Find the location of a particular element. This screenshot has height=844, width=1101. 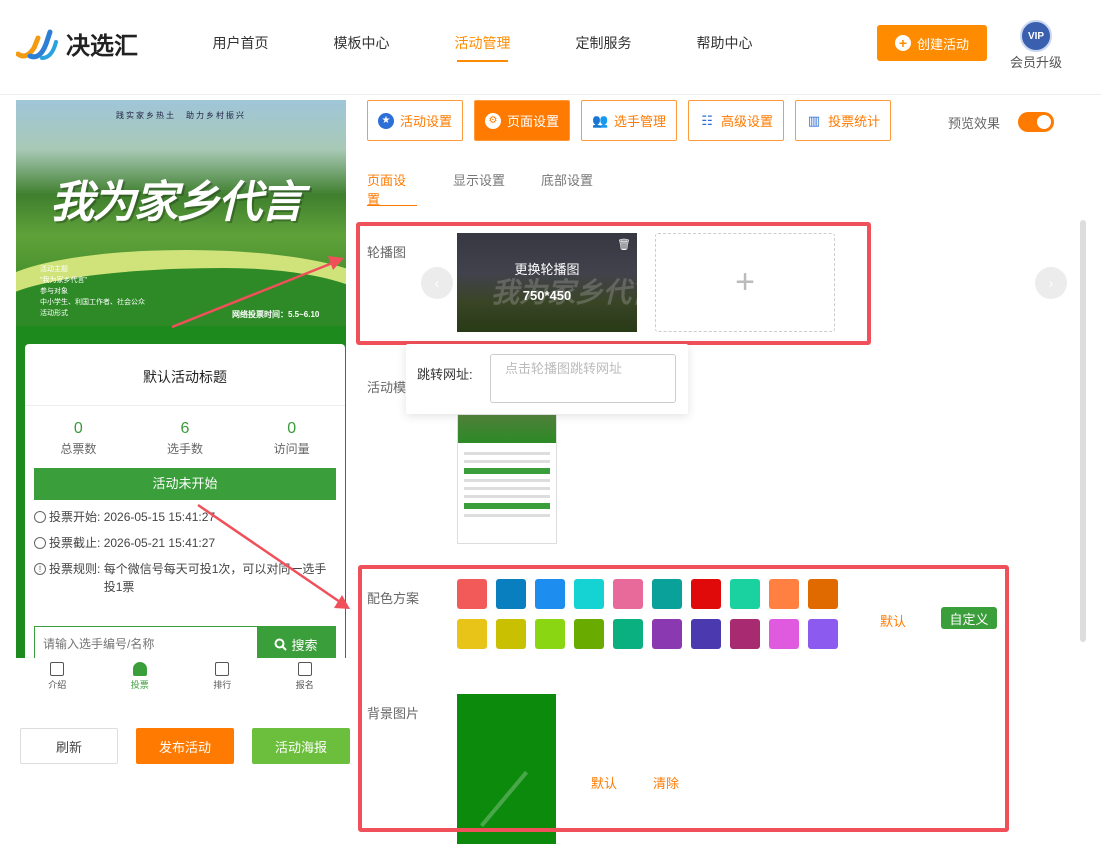

vip-upgrade: VIP 会员升级 is located at coordinates (1036, 45).